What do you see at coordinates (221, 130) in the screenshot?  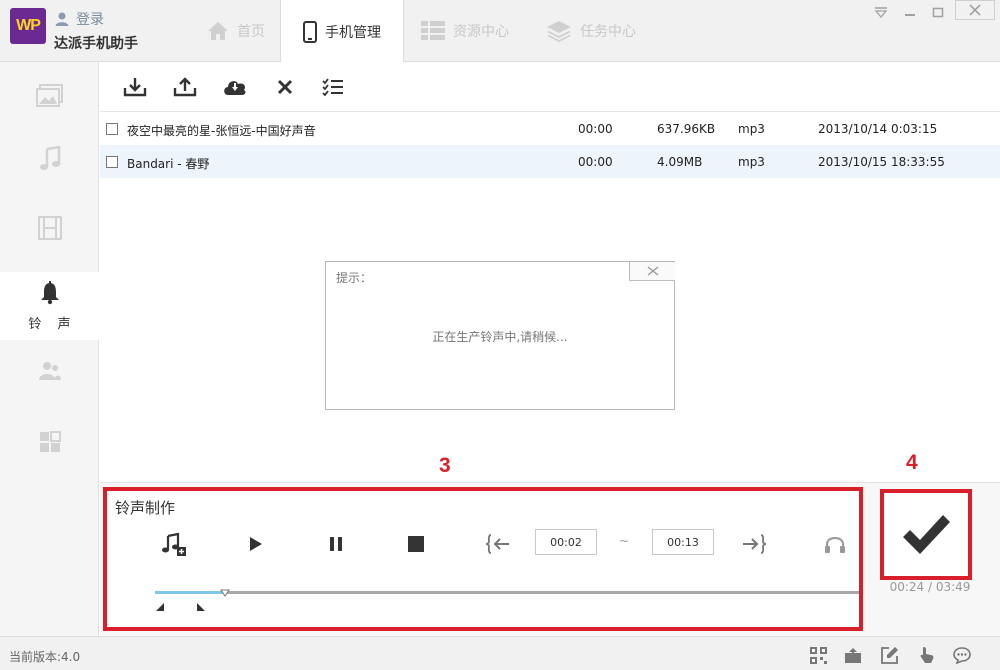 I see `file-name: 夜空中最亮的星-张恒远-中国好声音` at bounding box center [221, 130].